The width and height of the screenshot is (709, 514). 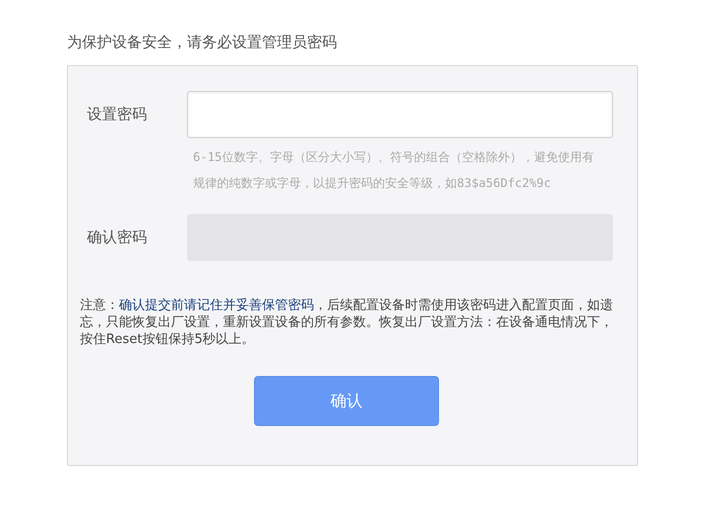 I want to click on confirm-button: 确认, so click(x=346, y=401).